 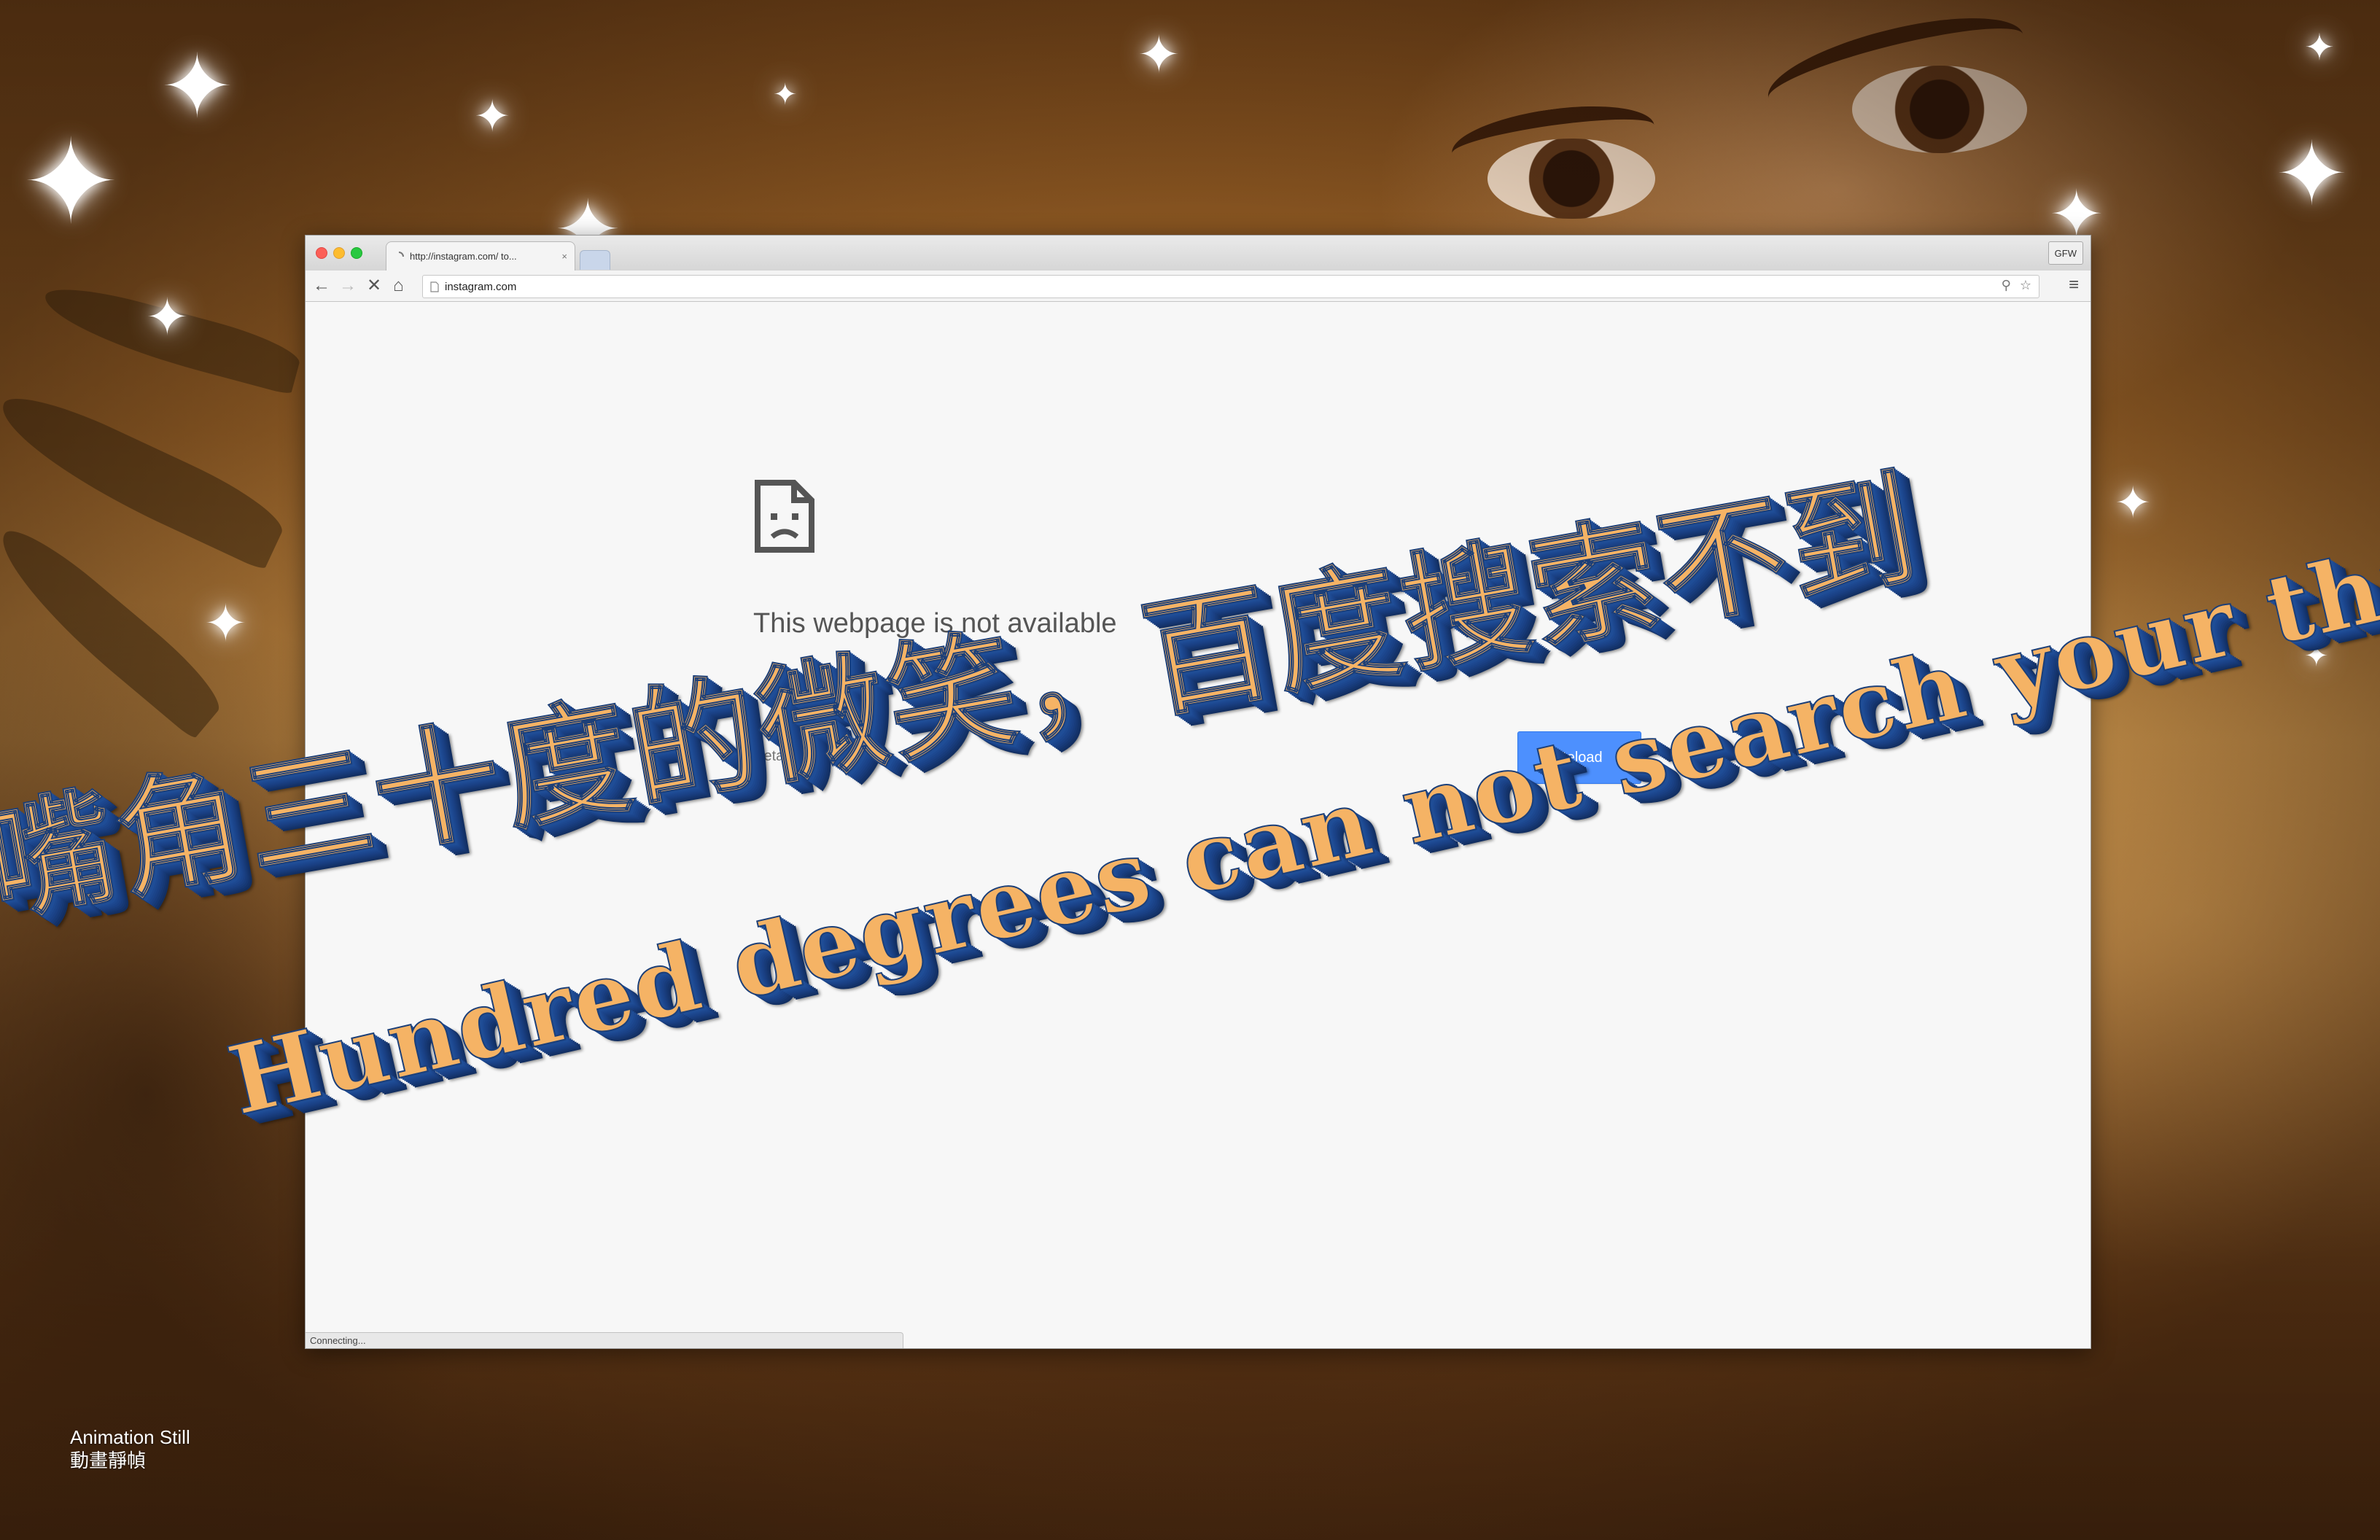 What do you see at coordinates (1939, 109) in the screenshot?
I see `painted-eye-right` at bounding box center [1939, 109].